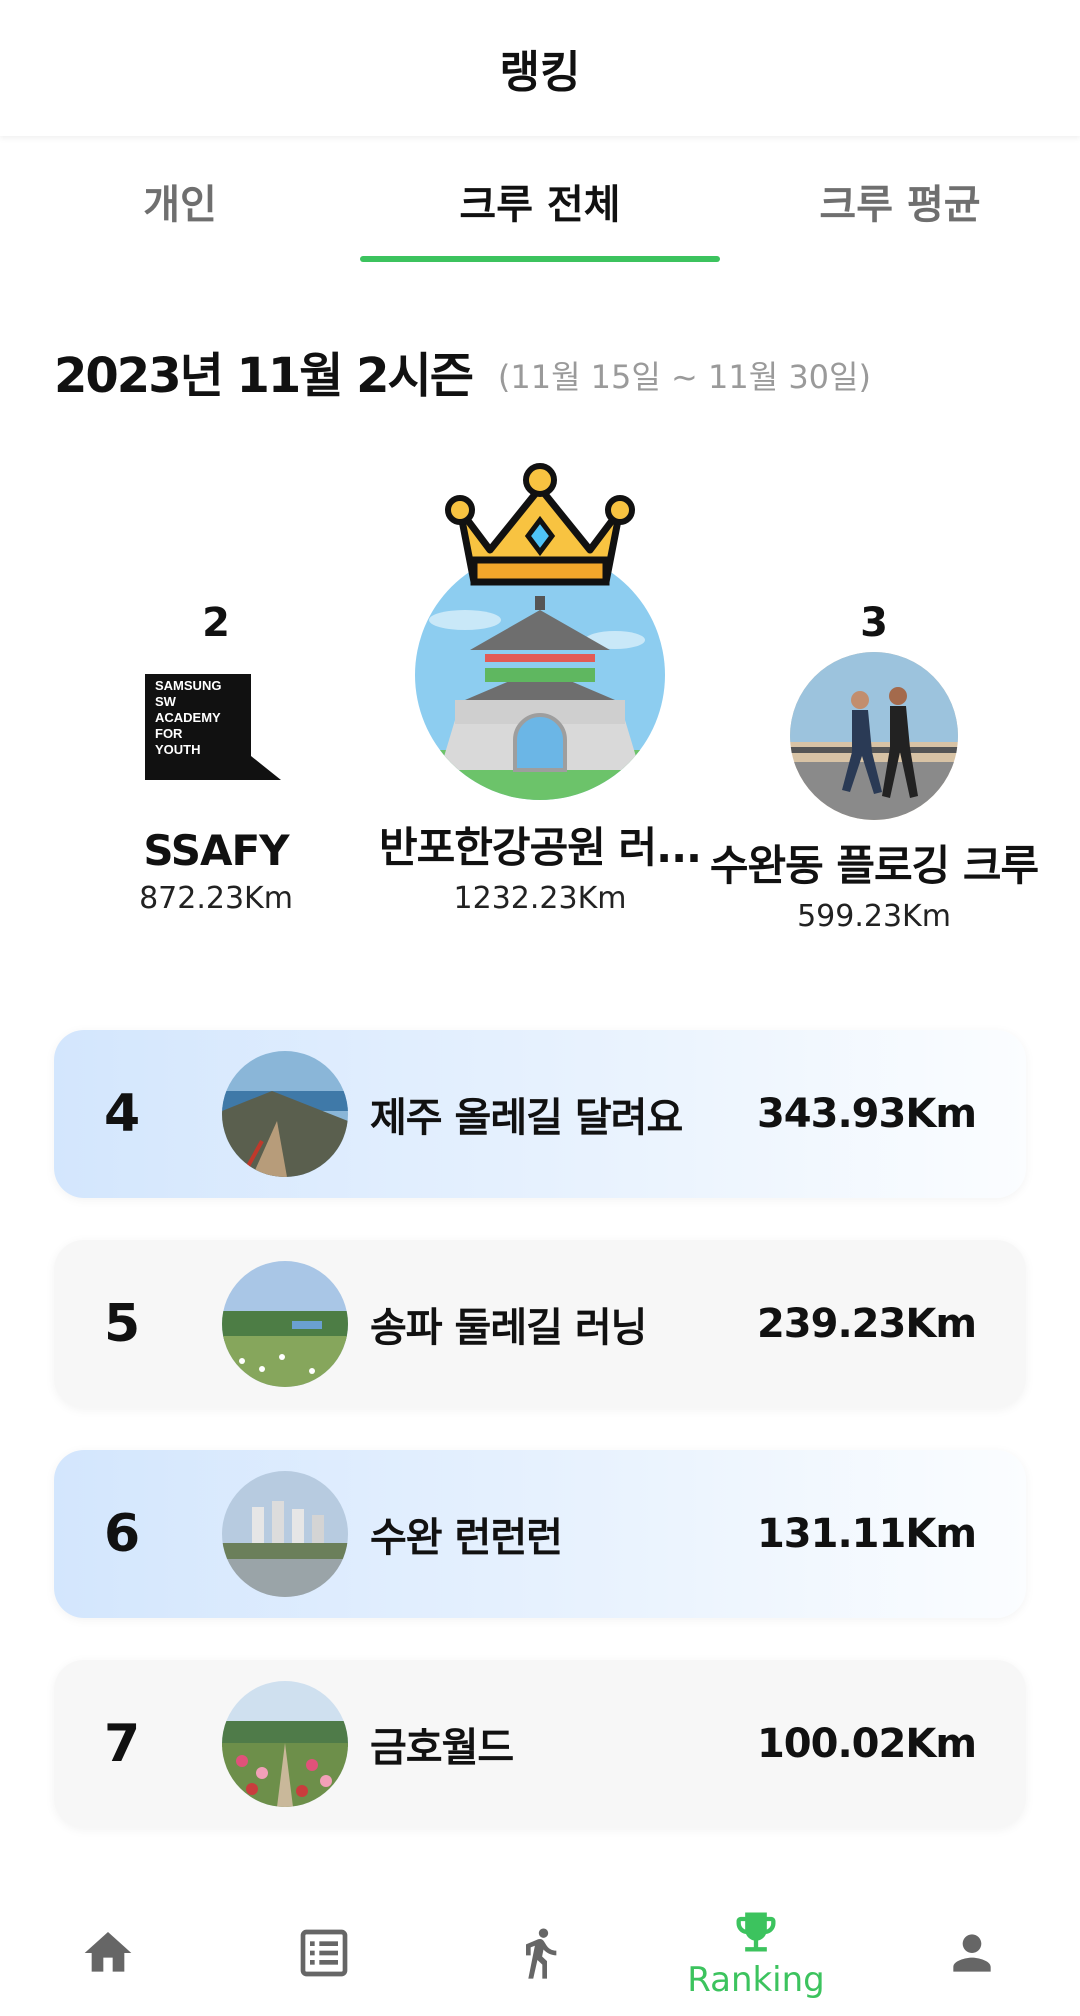  What do you see at coordinates (540, 525) in the screenshot?
I see `crown-icon` at bounding box center [540, 525].